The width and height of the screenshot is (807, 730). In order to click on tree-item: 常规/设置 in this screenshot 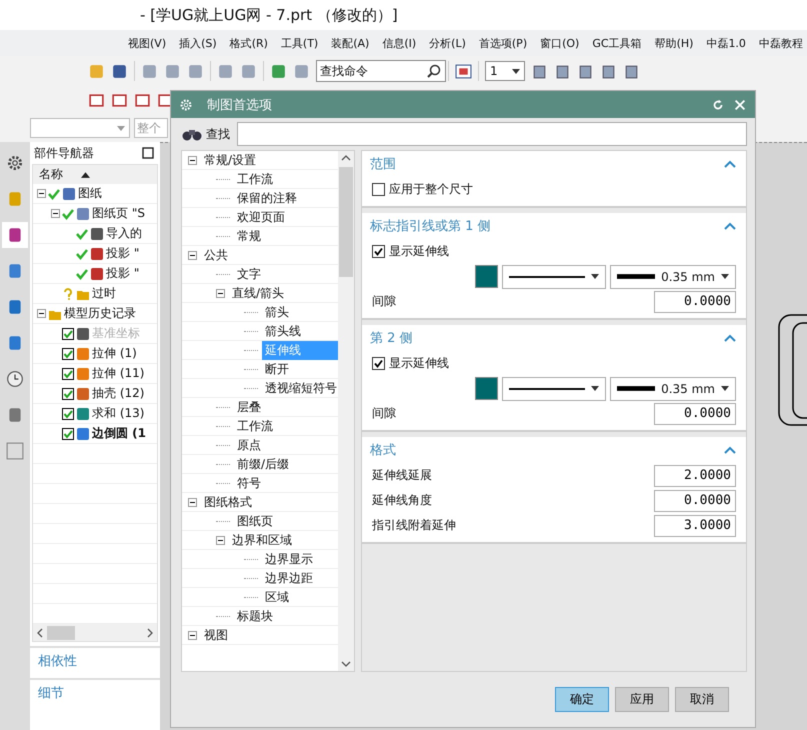, I will do `click(230, 160)`.